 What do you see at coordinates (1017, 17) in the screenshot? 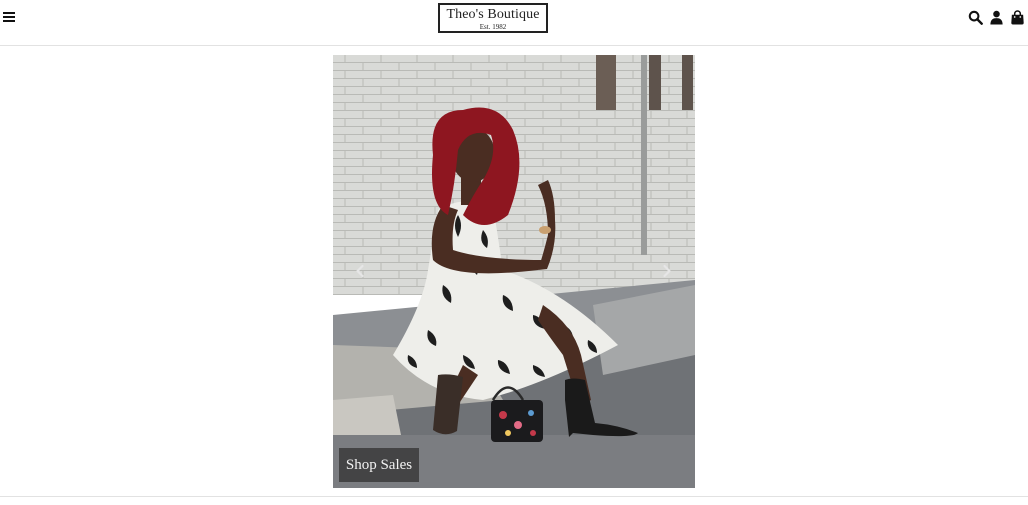
I see `shopping-bag-icon` at bounding box center [1017, 17].